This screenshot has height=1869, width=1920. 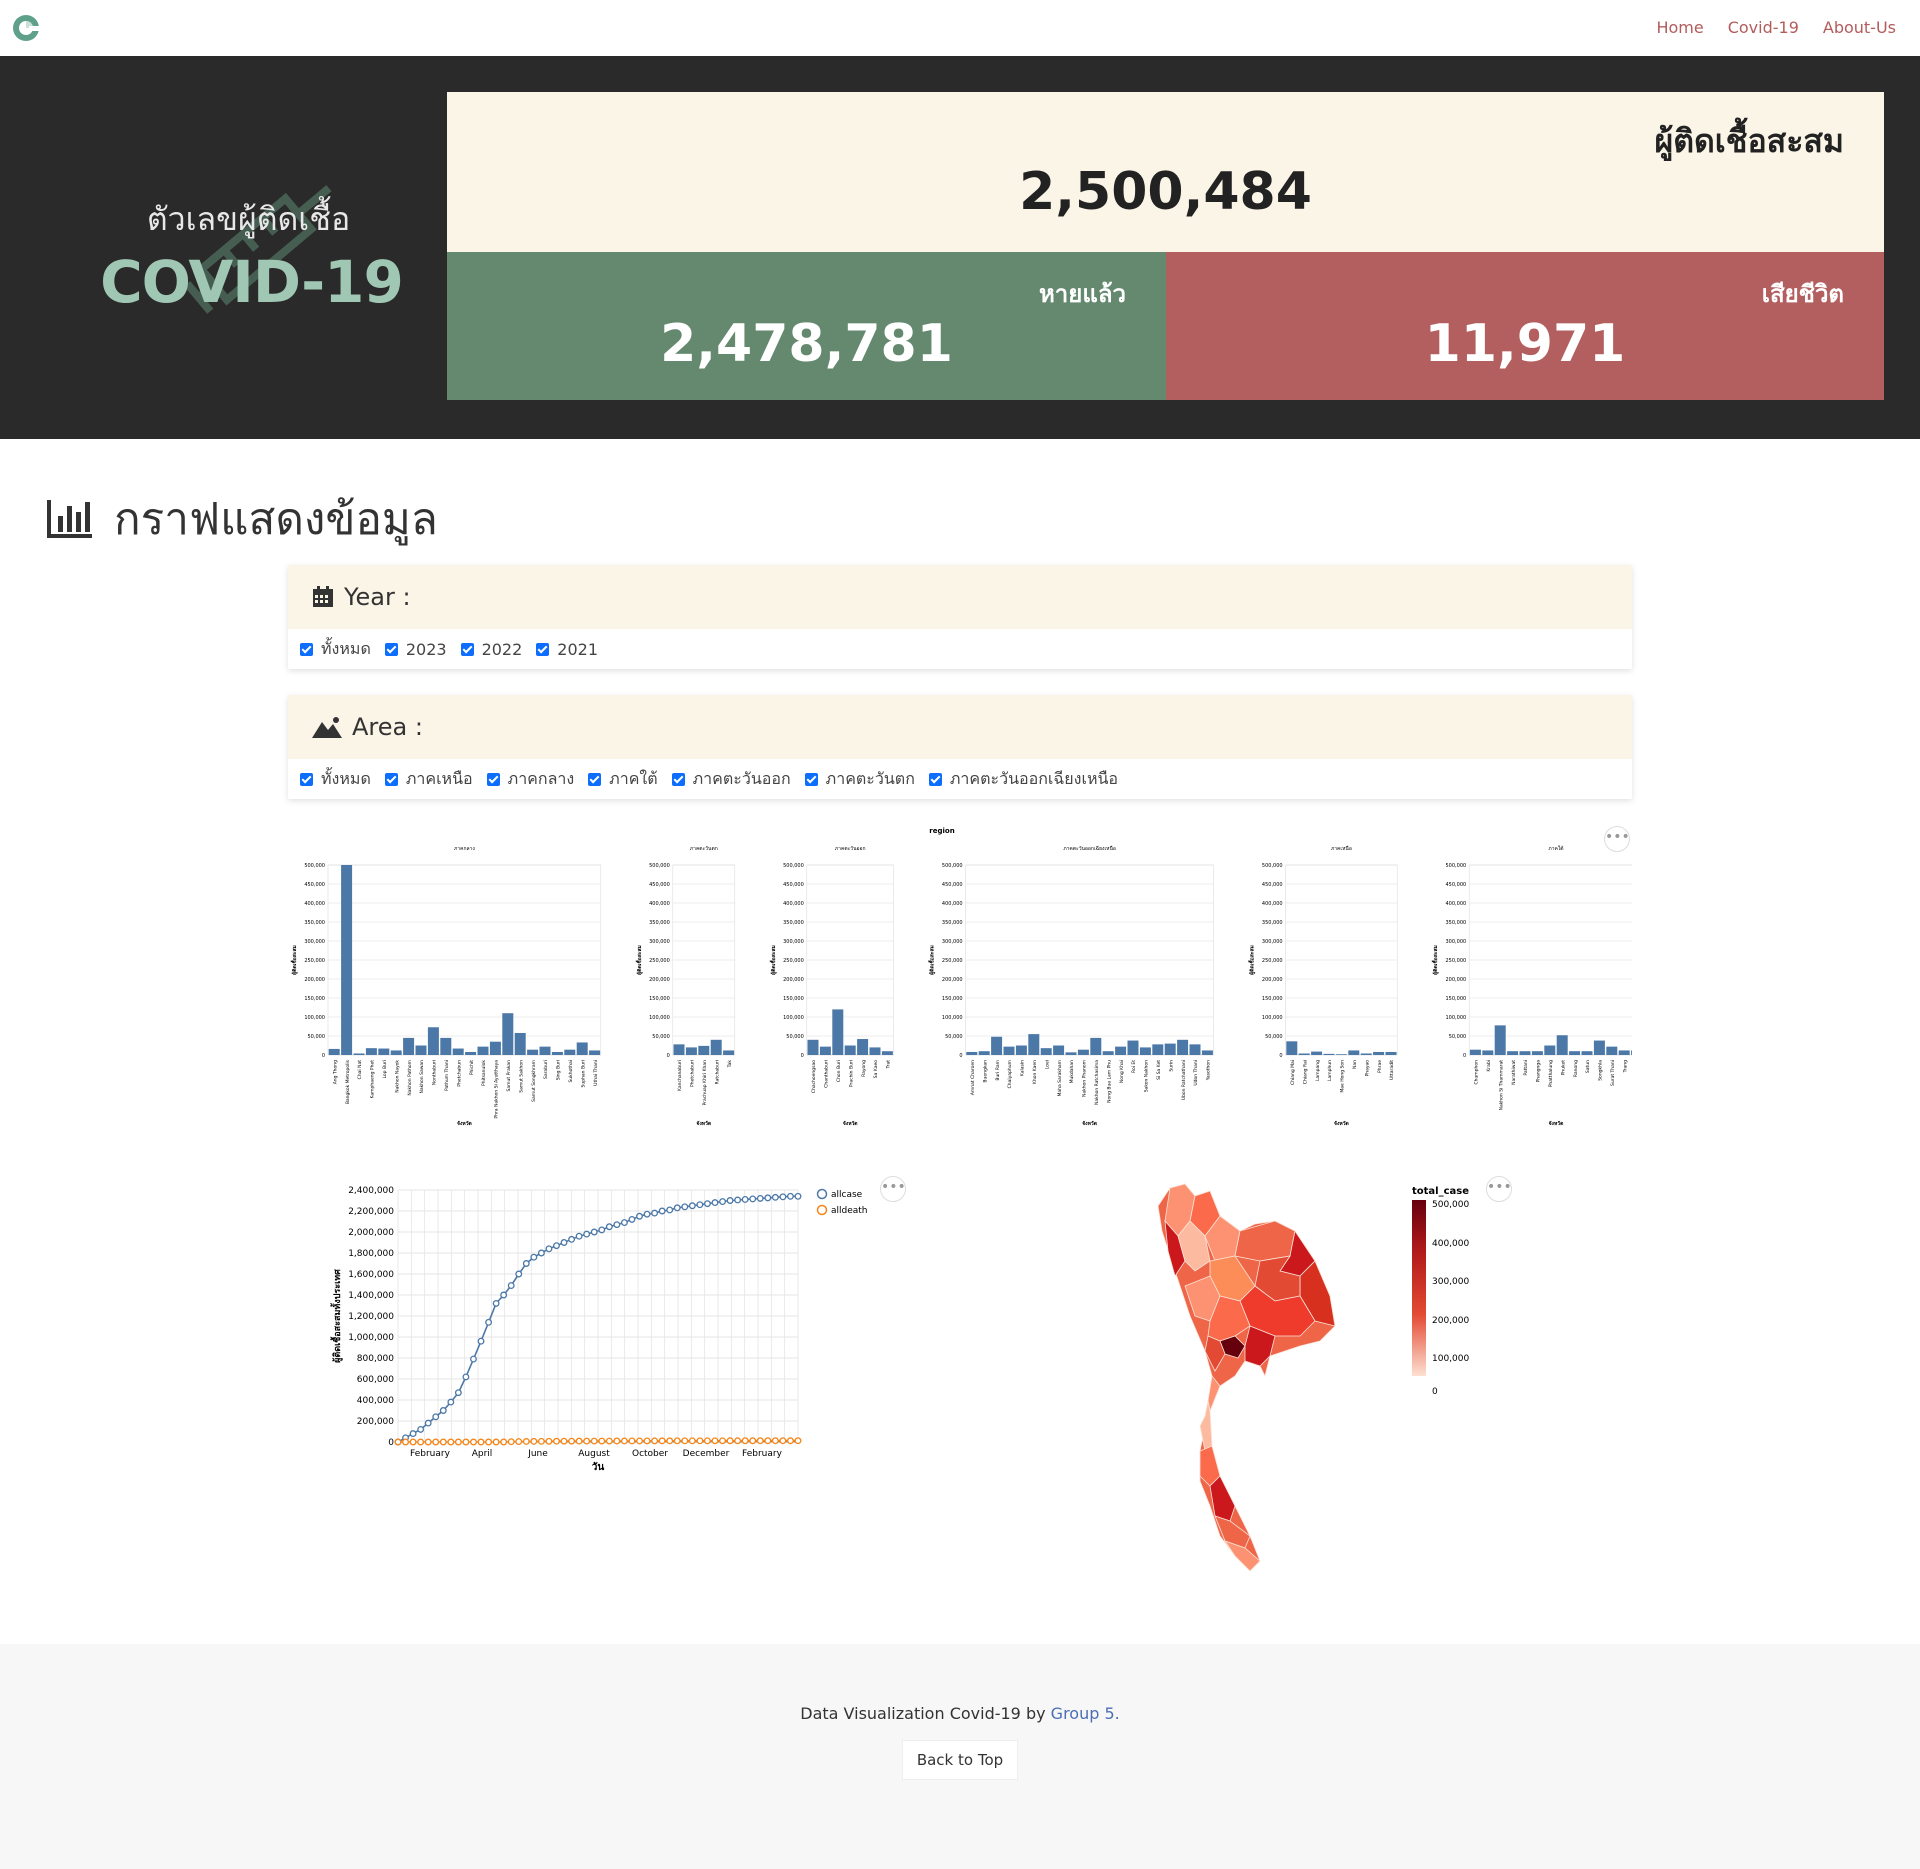 I want to click on area-option-north: ภาคเหนือ, so click(x=428, y=779).